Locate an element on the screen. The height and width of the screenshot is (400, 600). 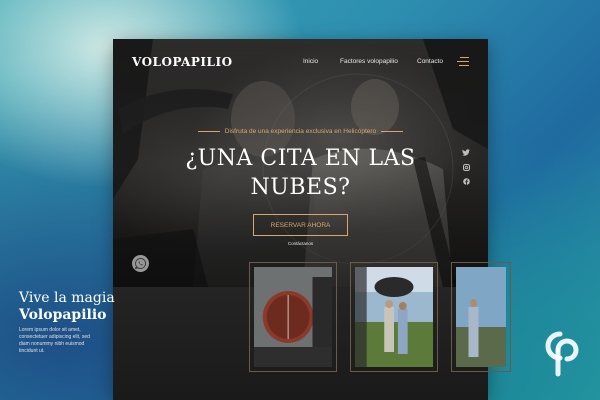
pilot-photo-image is located at coordinates (481, 317).